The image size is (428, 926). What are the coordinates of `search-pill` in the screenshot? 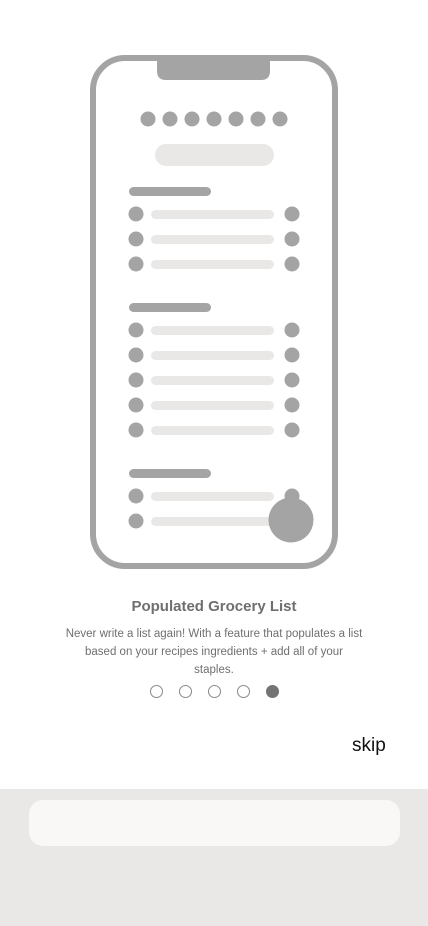 It's located at (214, 155).